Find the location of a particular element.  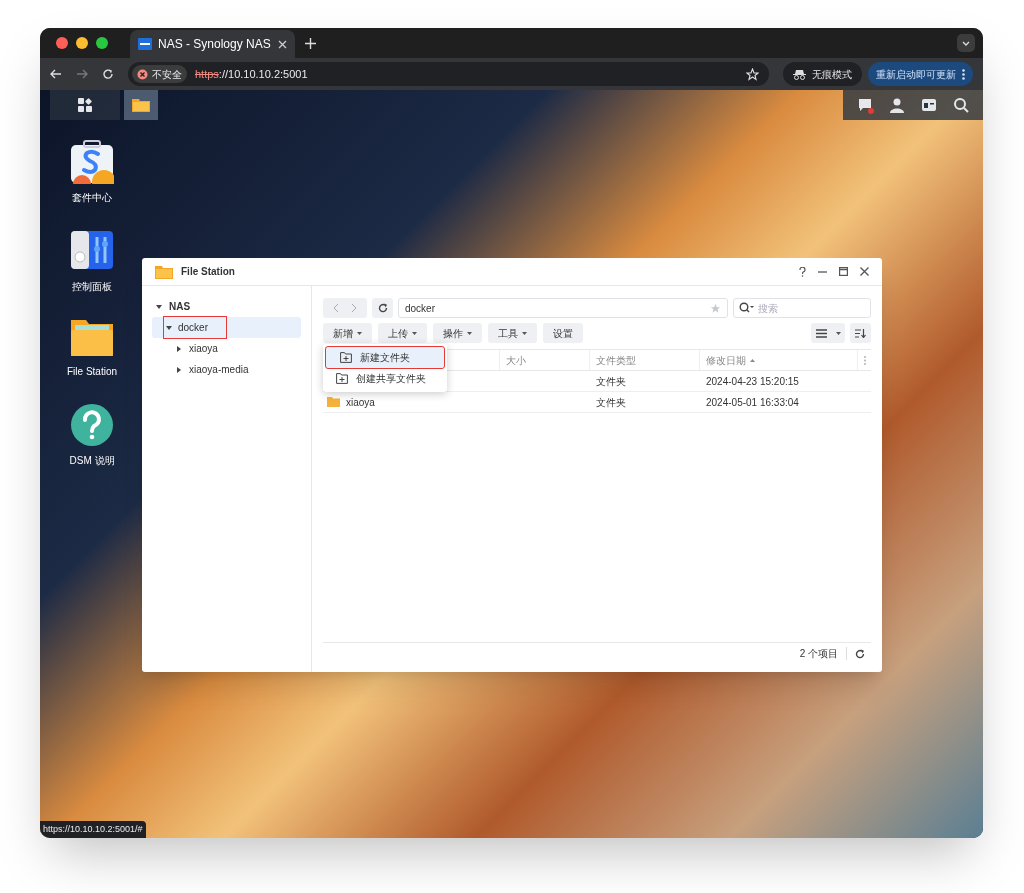

close-window-button is located at coordinates (62, 43).